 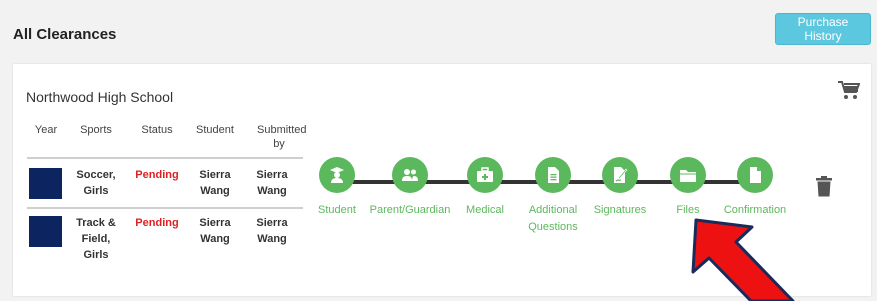 I want to click on document-icon, so click(x=553, y=175).